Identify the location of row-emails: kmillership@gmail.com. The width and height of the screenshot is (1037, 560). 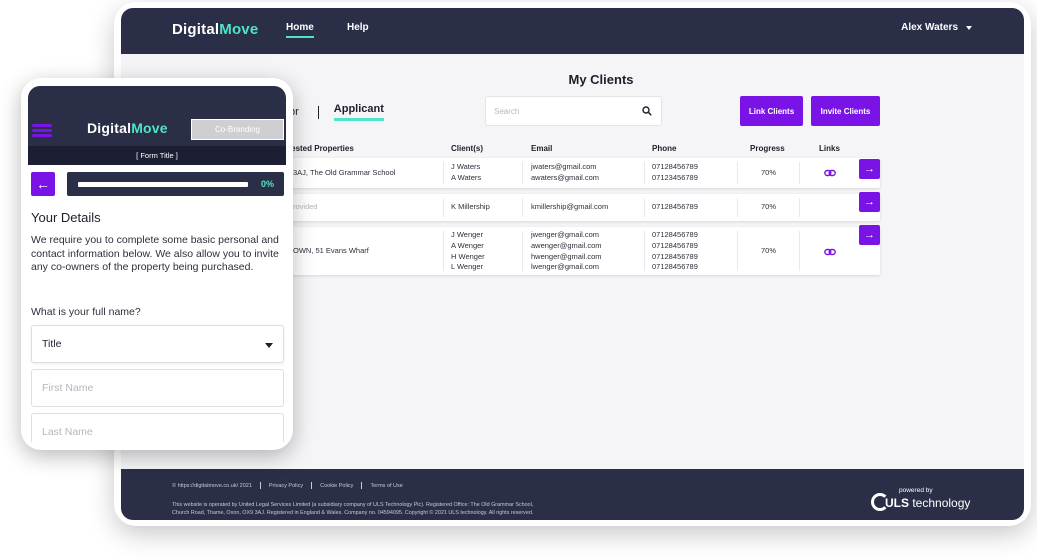
(570, 206).